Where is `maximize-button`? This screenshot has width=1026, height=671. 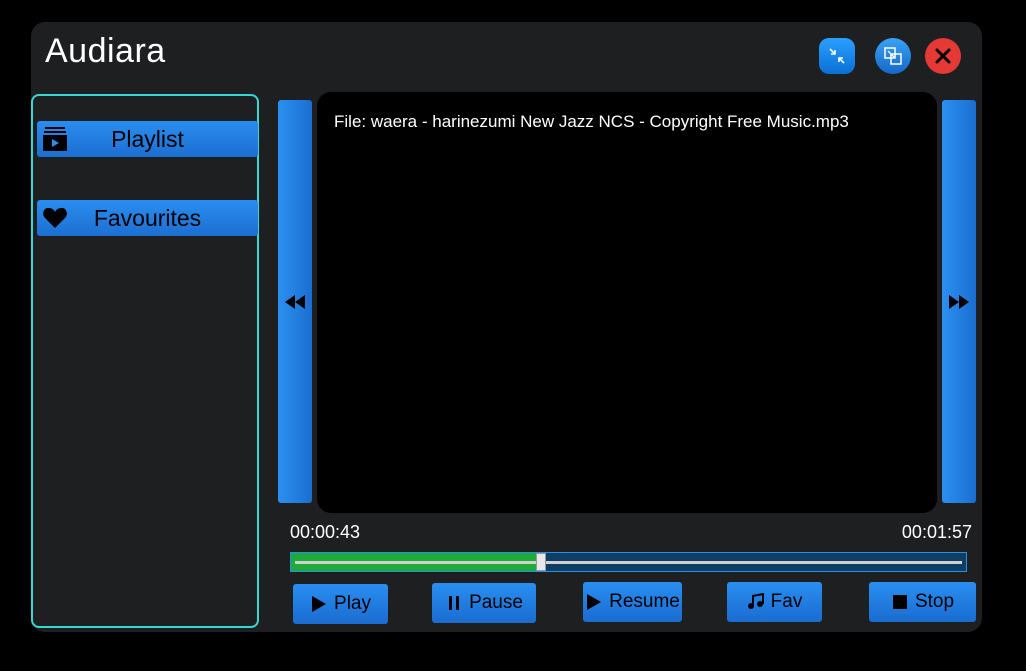
maximize-button is located at coordinates (893, 56).